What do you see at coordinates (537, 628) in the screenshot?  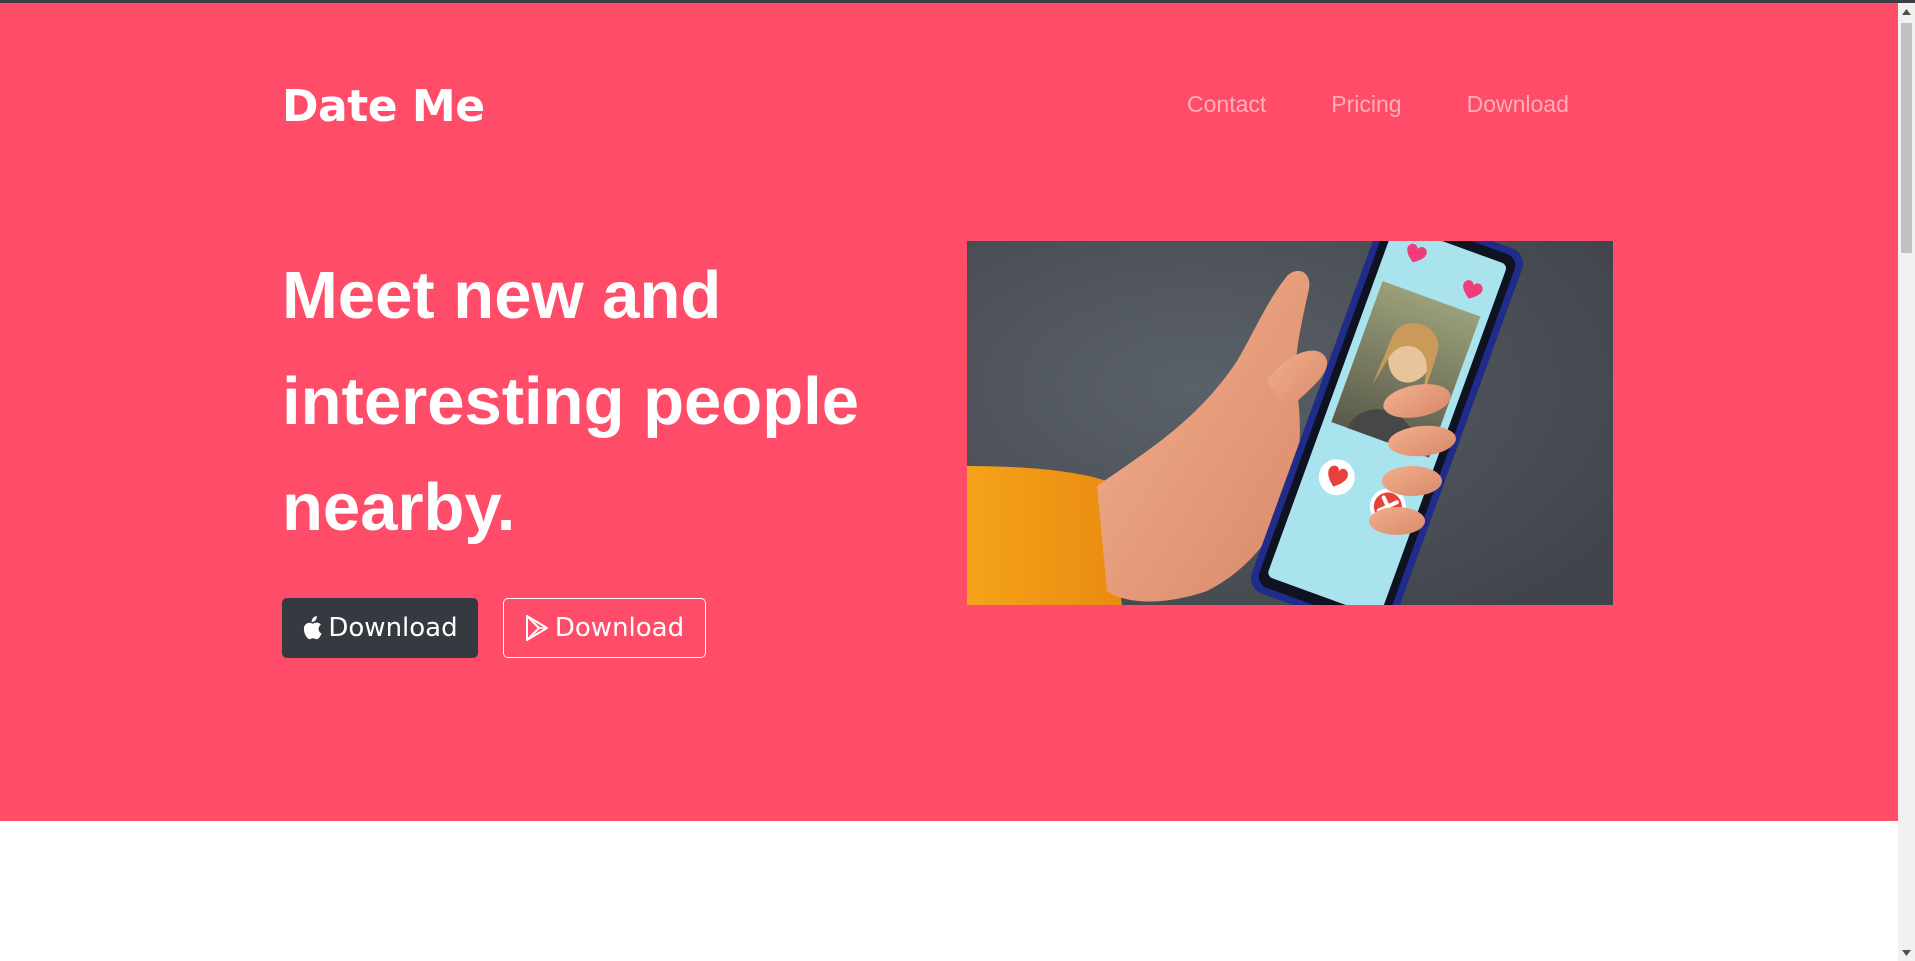 I see `google-play-icon` at bounding box center [537, 628].